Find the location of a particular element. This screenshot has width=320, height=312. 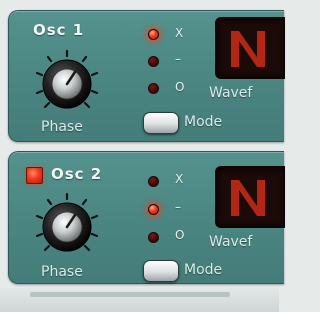

osc2-waveform-label: Wavef is located at coordinates (231, 242).